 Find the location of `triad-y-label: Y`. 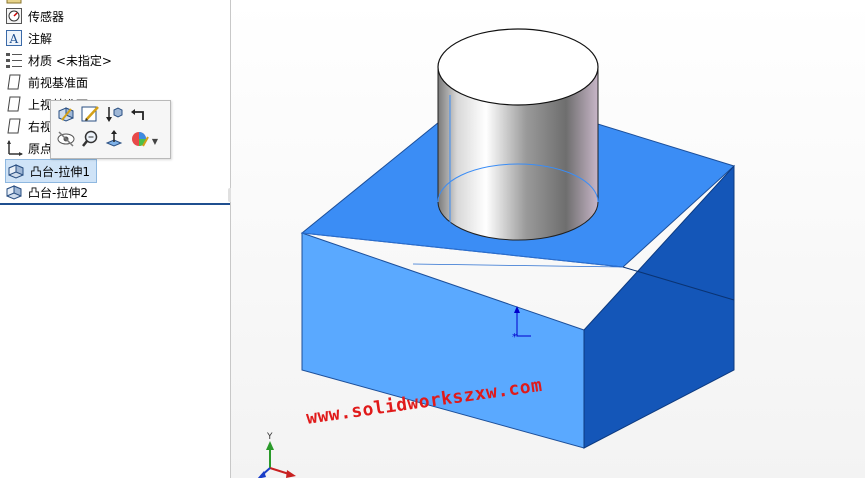

triad-y-label: Y is located at coordinates (270, 437).